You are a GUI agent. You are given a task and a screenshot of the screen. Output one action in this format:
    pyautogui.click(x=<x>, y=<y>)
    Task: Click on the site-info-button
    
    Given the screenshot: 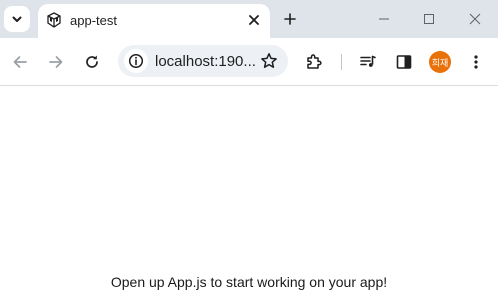 What is the action you would take?
    pyautogui.click(x=136, y=61)
    